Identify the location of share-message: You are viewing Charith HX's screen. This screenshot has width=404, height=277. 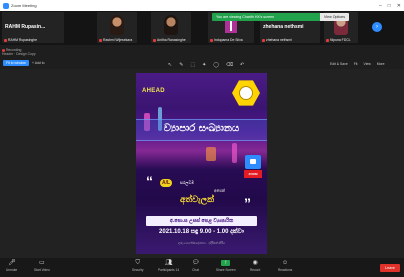
(266, 16).